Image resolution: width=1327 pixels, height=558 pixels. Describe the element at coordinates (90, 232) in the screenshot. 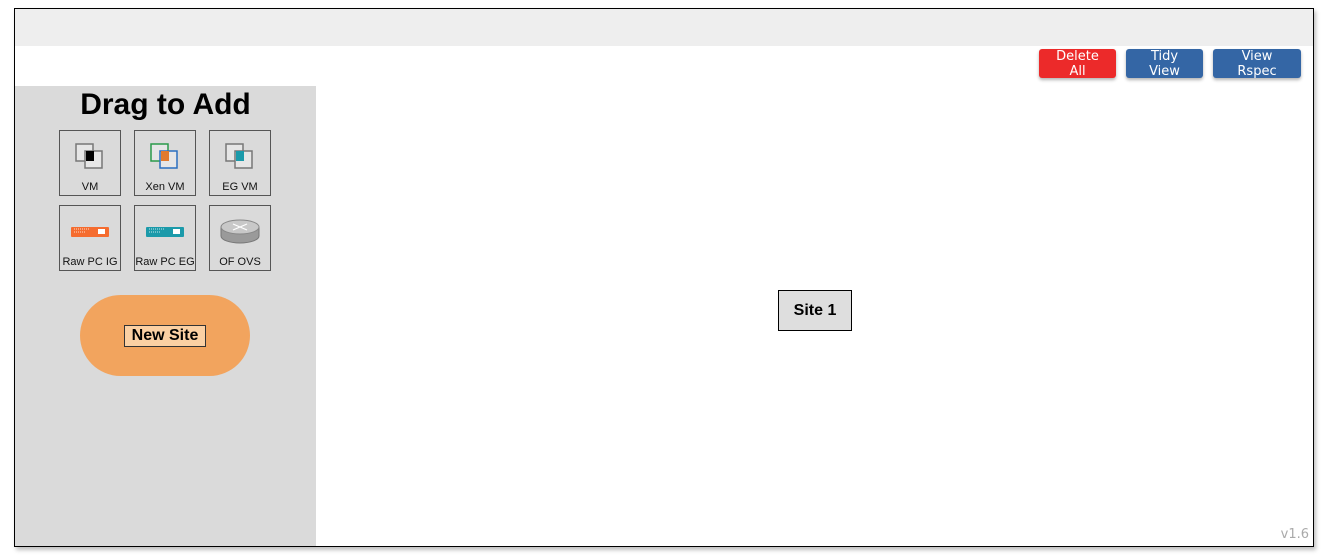

I see `raw-pc-ig-icon` at that location.